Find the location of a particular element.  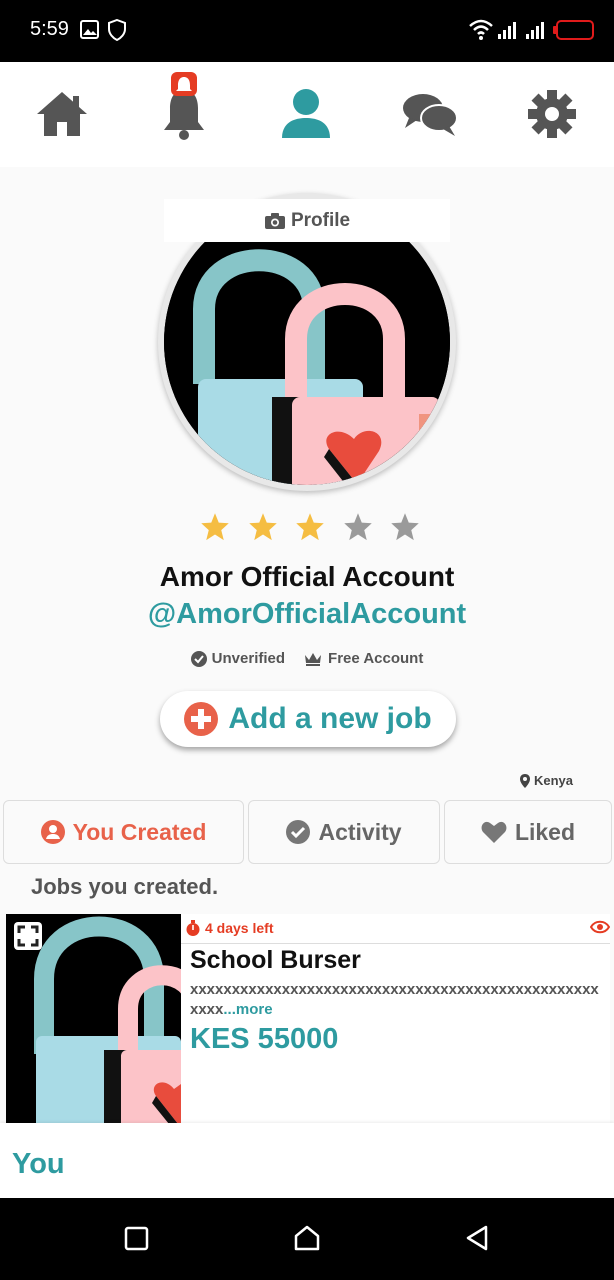

star-rating is located at coordinates (310, 529).